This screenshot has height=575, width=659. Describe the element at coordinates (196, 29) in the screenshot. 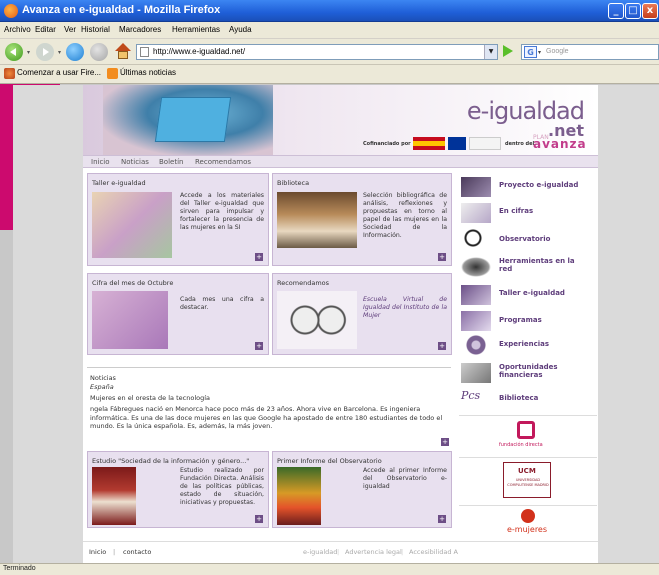

I see `menu-herramientas: Herramientas` at that location.